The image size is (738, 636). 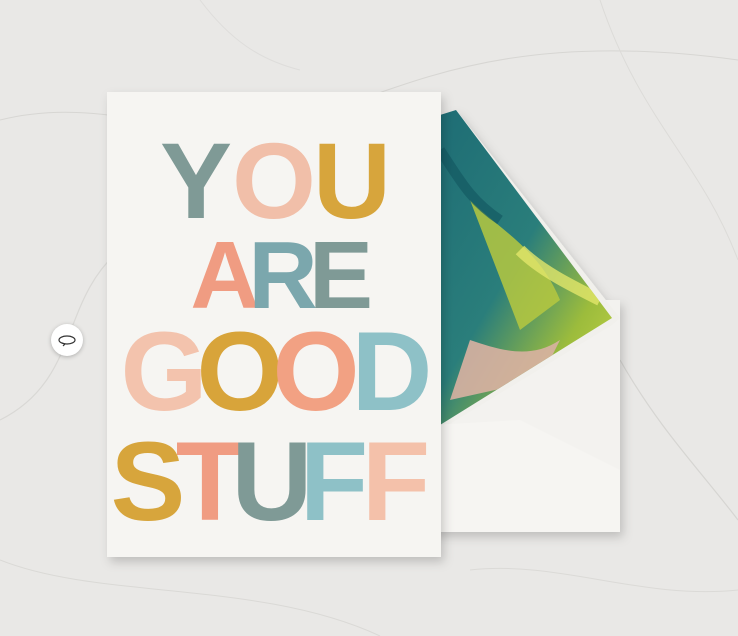 I want to click on card-letter: G, so click(x=163, y=371).